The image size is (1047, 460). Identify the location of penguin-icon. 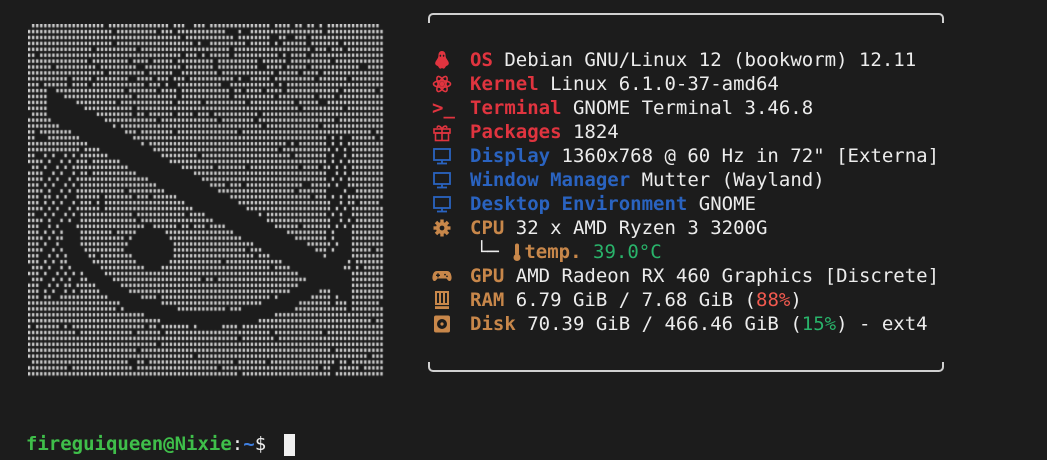
(442, 60).